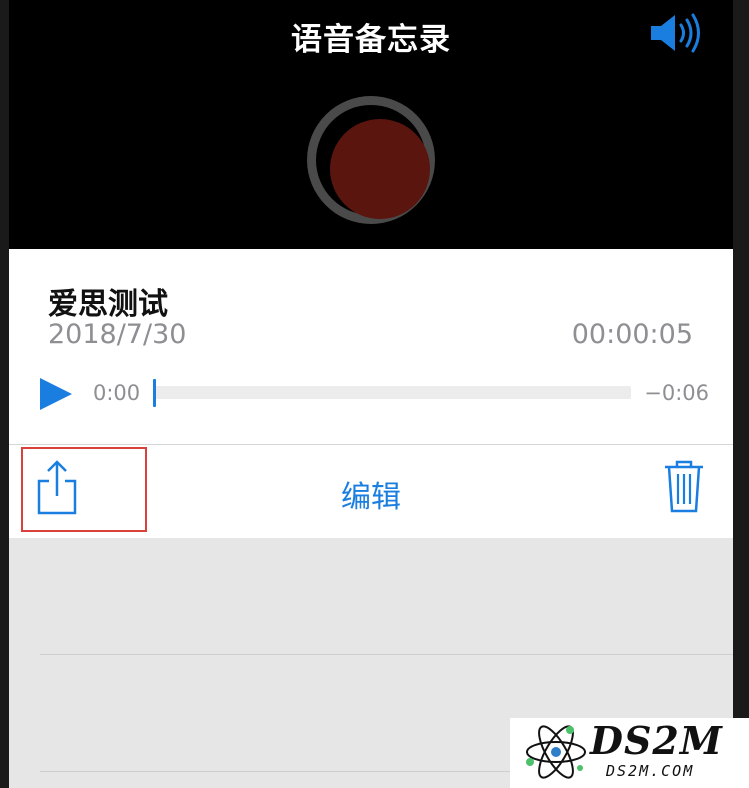  I want to click on list-separator, so click(386, 654).